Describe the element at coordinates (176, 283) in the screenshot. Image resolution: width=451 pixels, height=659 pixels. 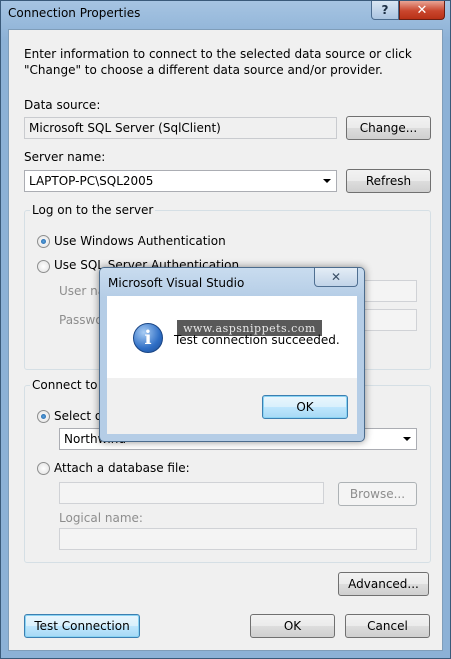
I see `message-box-title: Microsoft Visual Studio` at that location.